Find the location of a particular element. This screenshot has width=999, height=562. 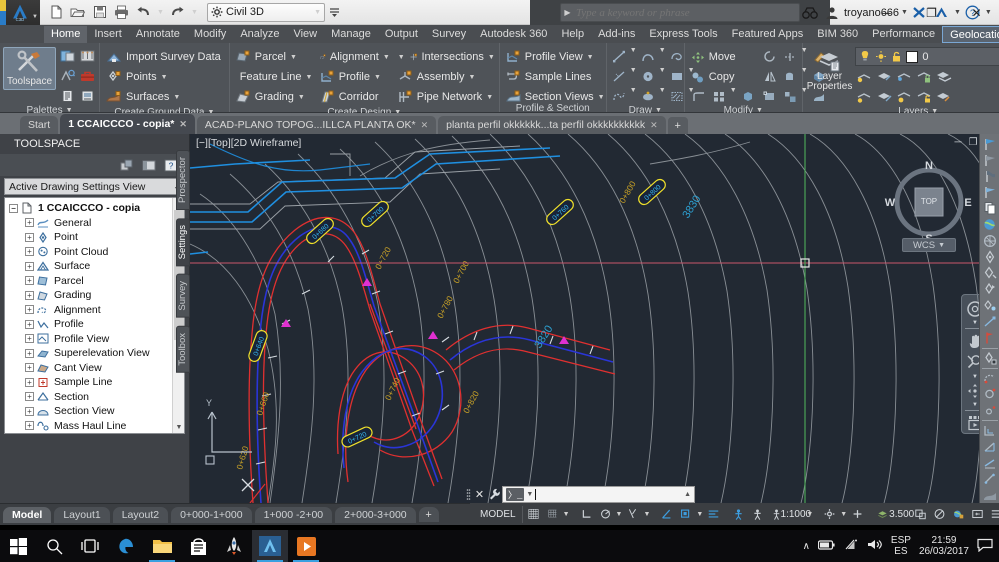

command-line-options-icon is located at coordinates (494, 494).